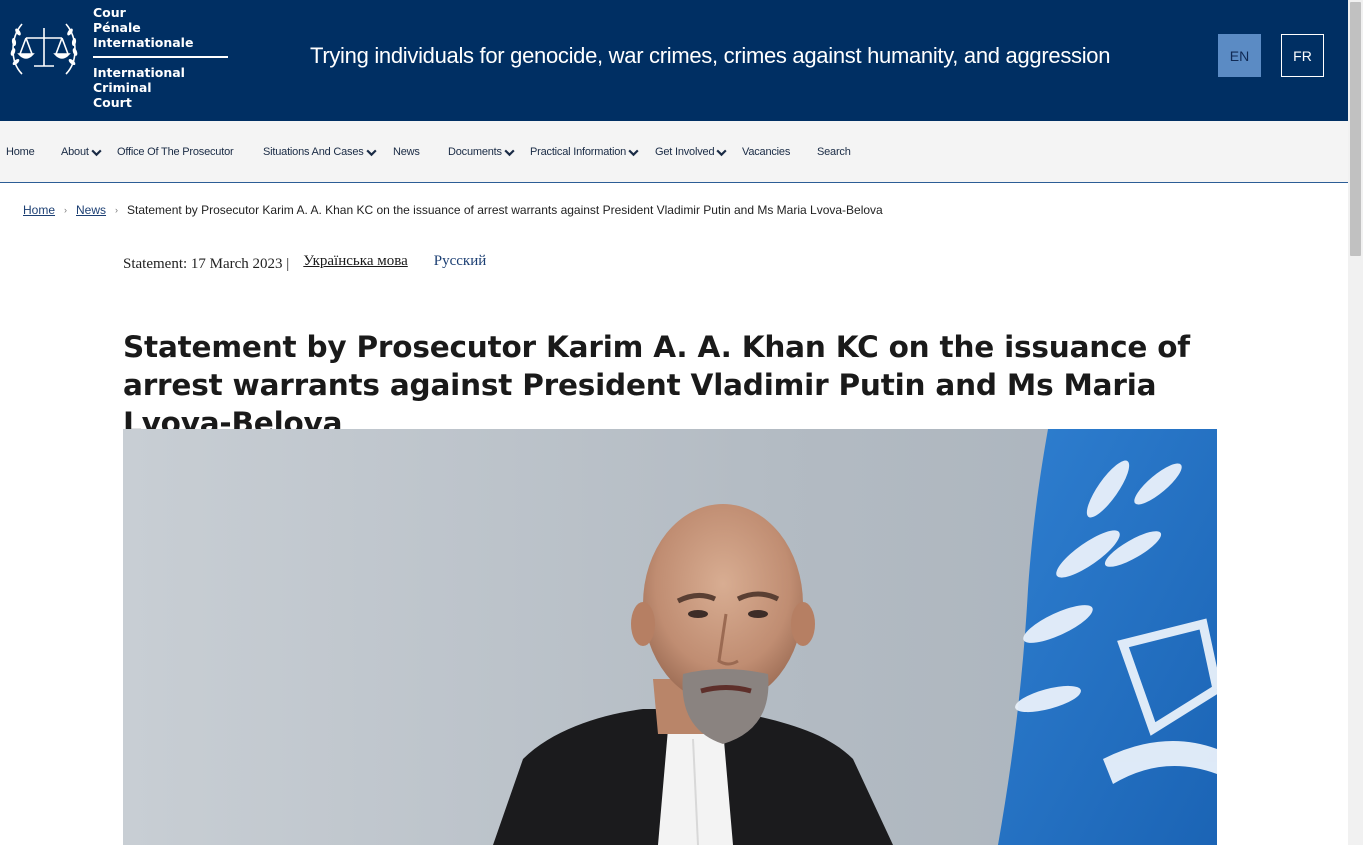 This screenshot has height=845, width=1363. What do you see at coordinates (460, 261) in the screenshot?
I see `russian-version-link: Русский` at bounding box center [460, 261].